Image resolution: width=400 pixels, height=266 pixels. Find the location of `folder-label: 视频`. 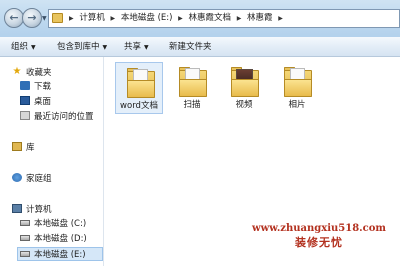

folder-label: 视频 is located at coordinates (244, 105).